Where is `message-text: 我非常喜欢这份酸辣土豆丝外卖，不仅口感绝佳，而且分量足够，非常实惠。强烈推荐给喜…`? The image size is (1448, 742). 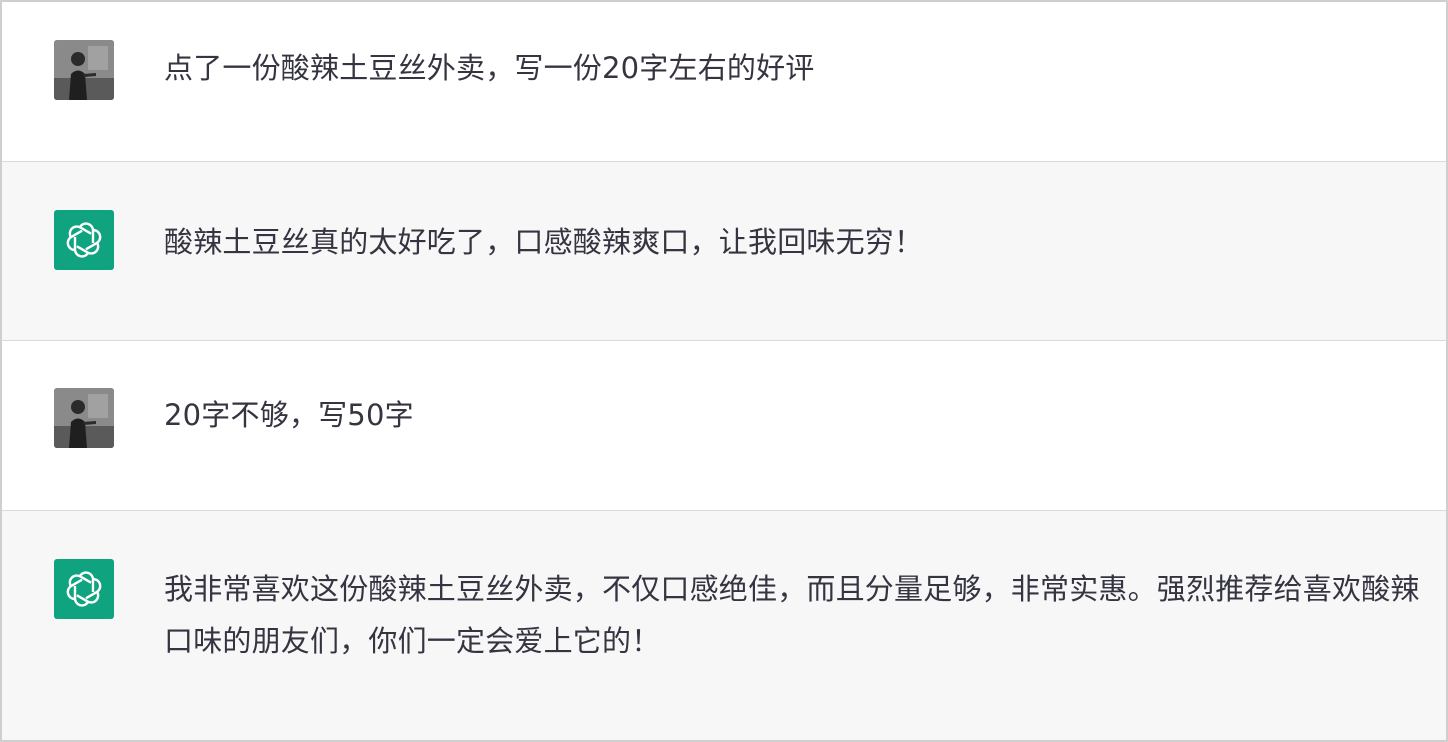
message-text: 我非常喜欢这份酸辣土豆丝外卖，不仅口感绝佳，而且分量足够，非常实惠。强烈推荐给喜… is located at coordinates (792, 615).